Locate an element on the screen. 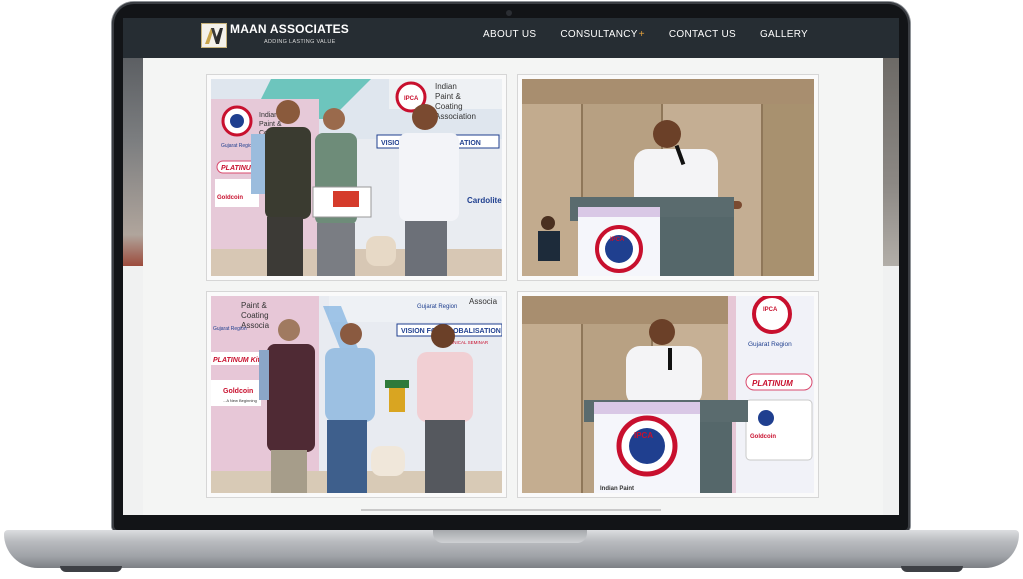 This screenshot has width=1023, height=579. svg-text: Indian Paint is located at coordinates (617, 489).